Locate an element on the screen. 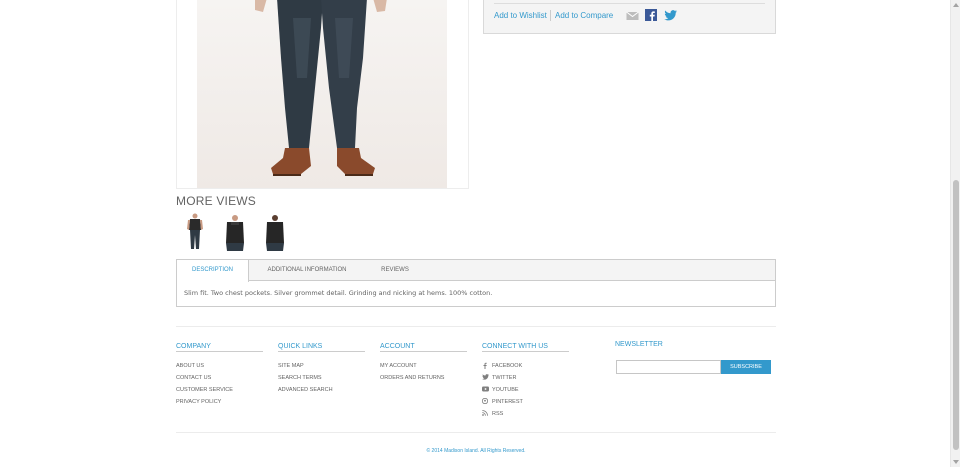  social-link-twitter: Twitter is located at coordinates (525, 380).